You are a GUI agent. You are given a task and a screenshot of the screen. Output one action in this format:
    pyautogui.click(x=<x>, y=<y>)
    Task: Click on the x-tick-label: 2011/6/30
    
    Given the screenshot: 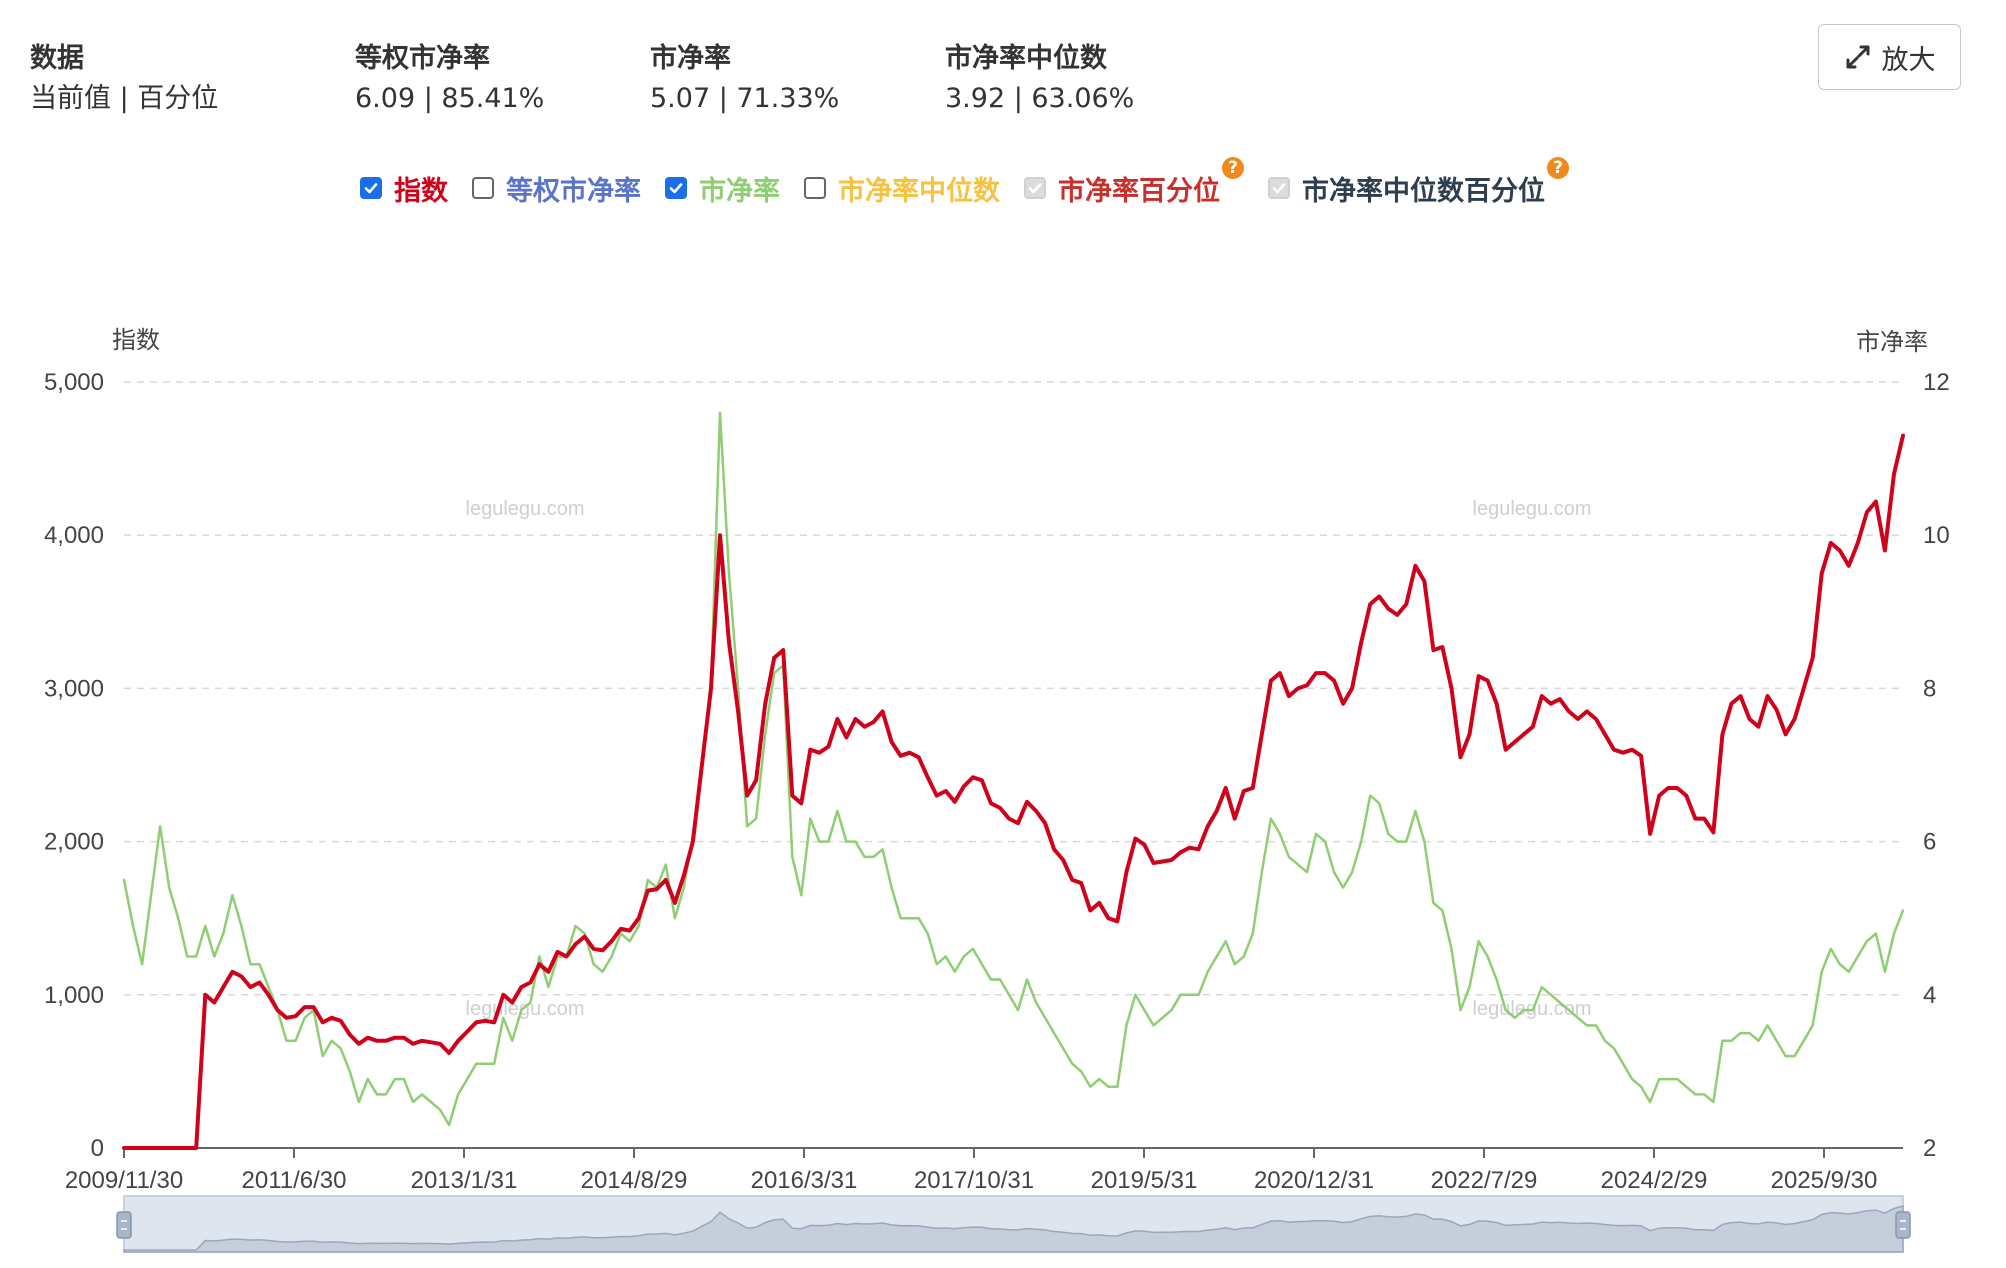 What is the action you would take?
    pyautogui.click(x=294, y=1180)
    